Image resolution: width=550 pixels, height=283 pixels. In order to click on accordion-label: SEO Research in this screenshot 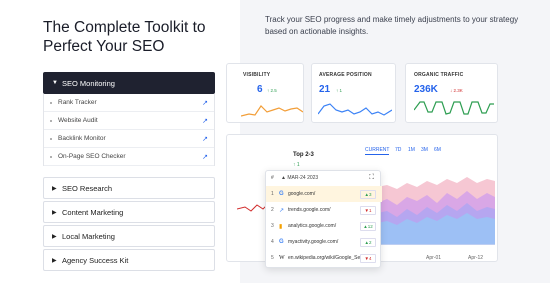, I will do `click(87, 188)`.